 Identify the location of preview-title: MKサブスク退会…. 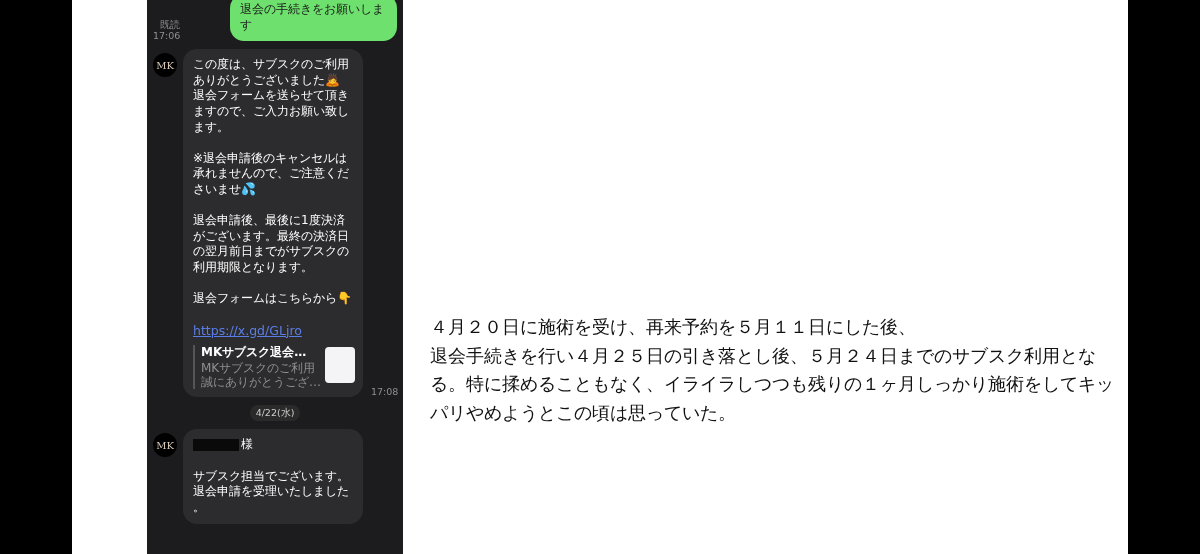
(254, 353).